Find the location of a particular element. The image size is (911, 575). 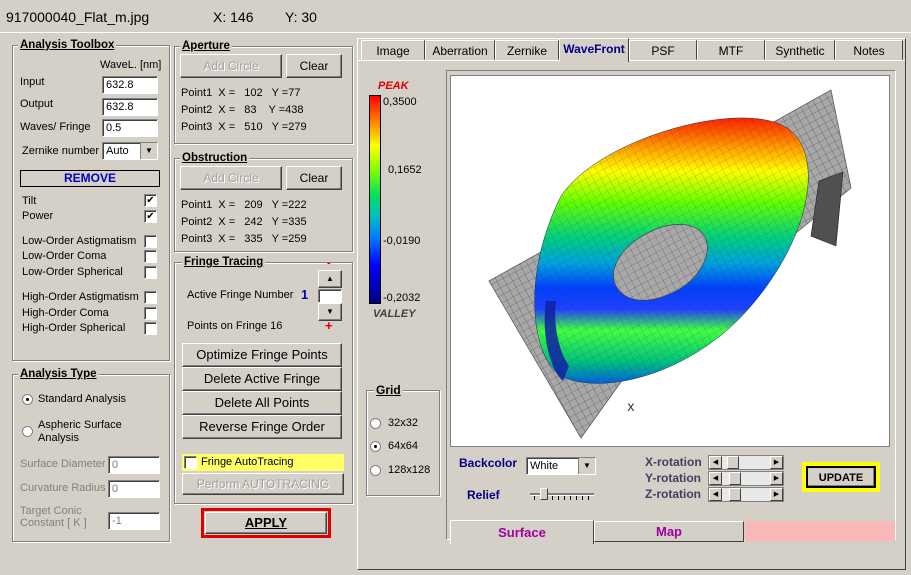

tab-aberration: Aberration is located at coordinates (460, 50).